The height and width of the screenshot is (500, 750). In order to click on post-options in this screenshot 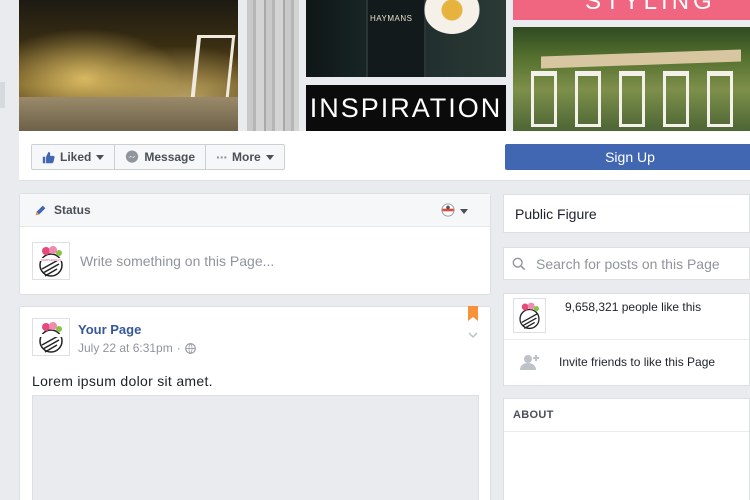, I will do `click(473, 325)`.